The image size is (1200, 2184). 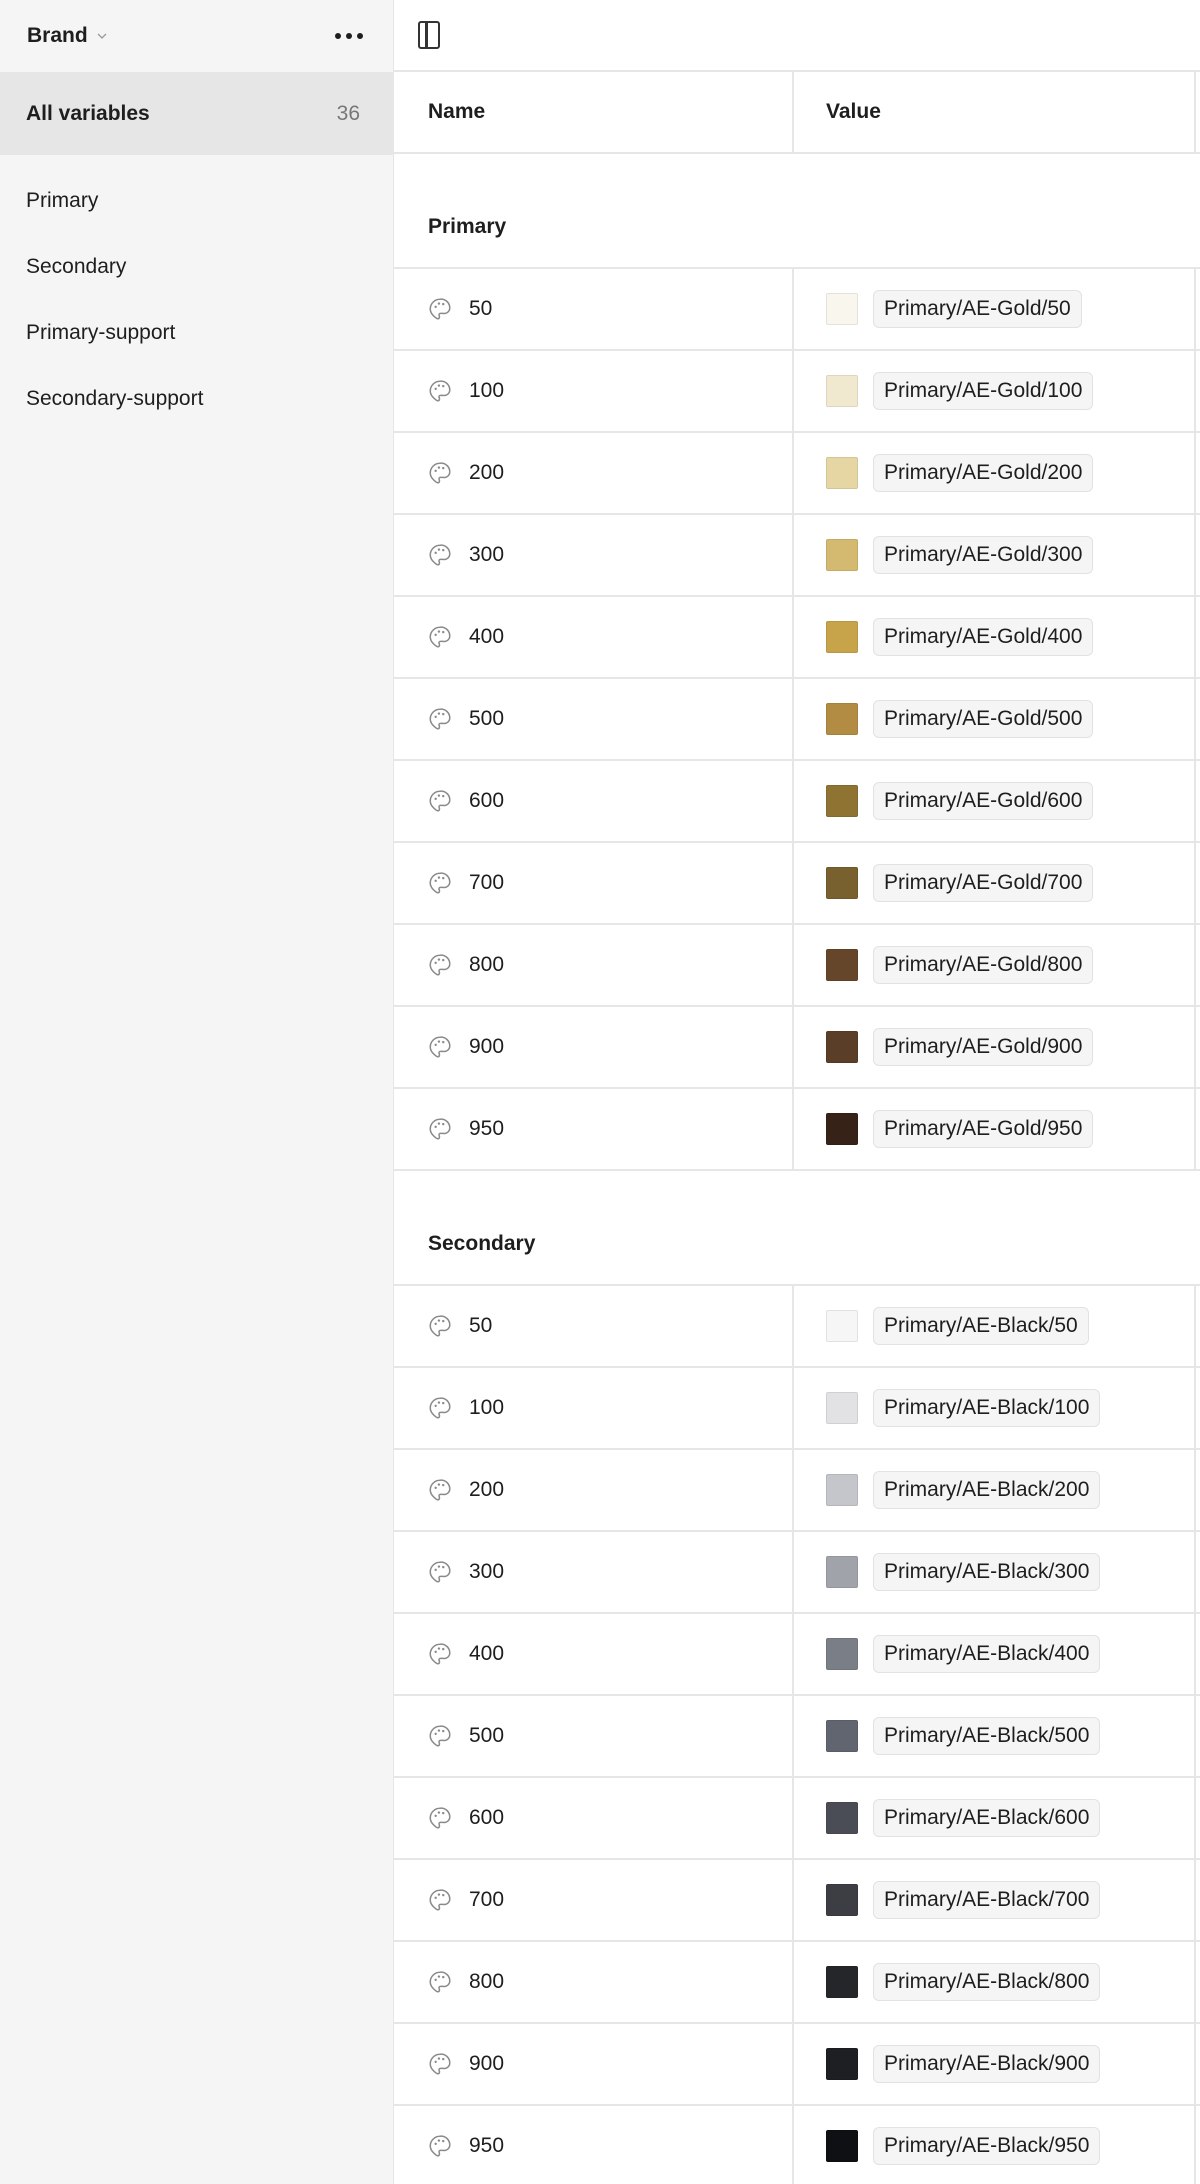 I want to click on column-header-name: Name, so click(x=594, y=112).